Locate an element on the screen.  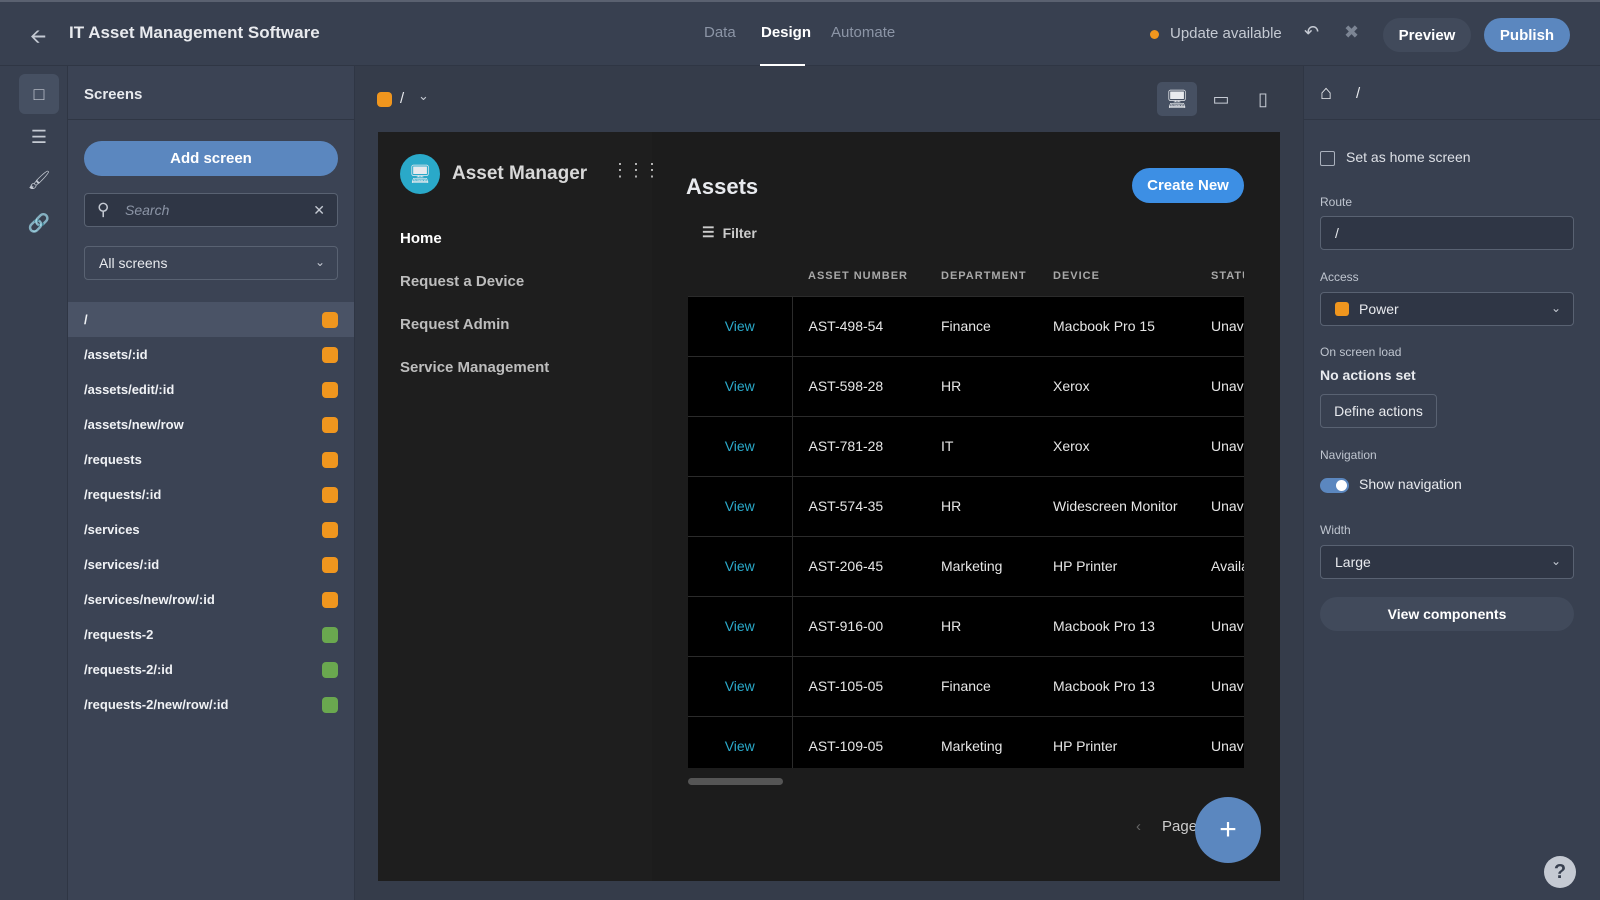
add-screen-button: Add screen is located at coordinates (211, 158).